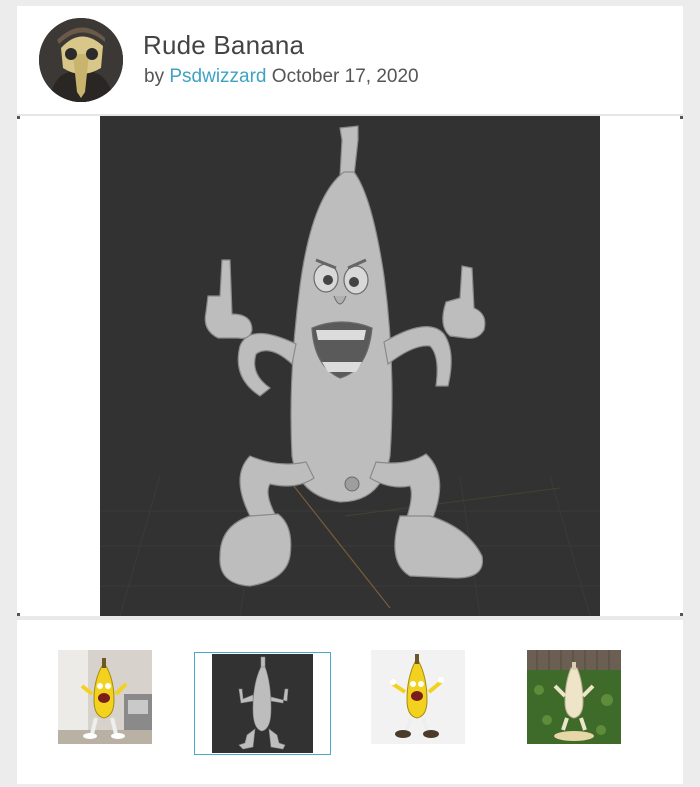  Describe the element at coordinates (154, 76) in the screenshot. I see `byline-prefix: by` at that location.